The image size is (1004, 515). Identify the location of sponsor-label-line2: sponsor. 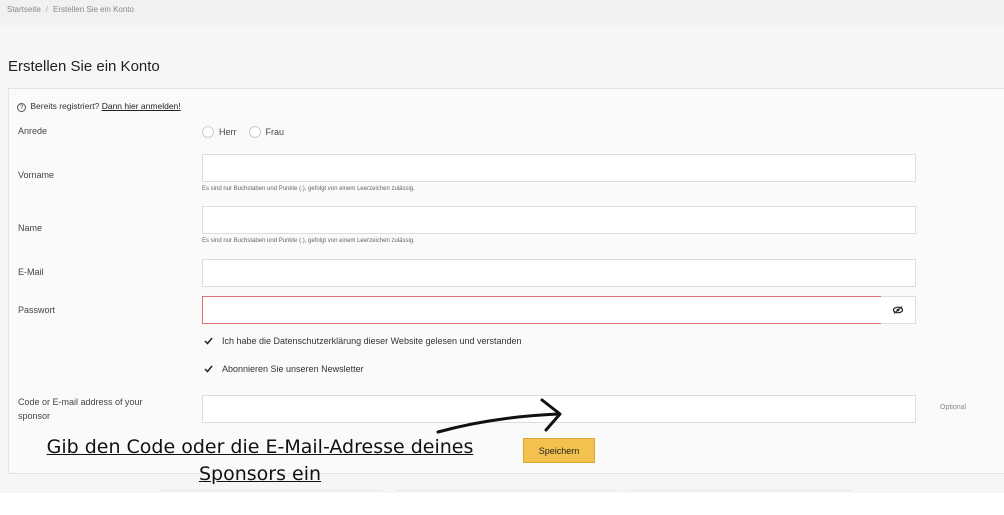
(34, 416).